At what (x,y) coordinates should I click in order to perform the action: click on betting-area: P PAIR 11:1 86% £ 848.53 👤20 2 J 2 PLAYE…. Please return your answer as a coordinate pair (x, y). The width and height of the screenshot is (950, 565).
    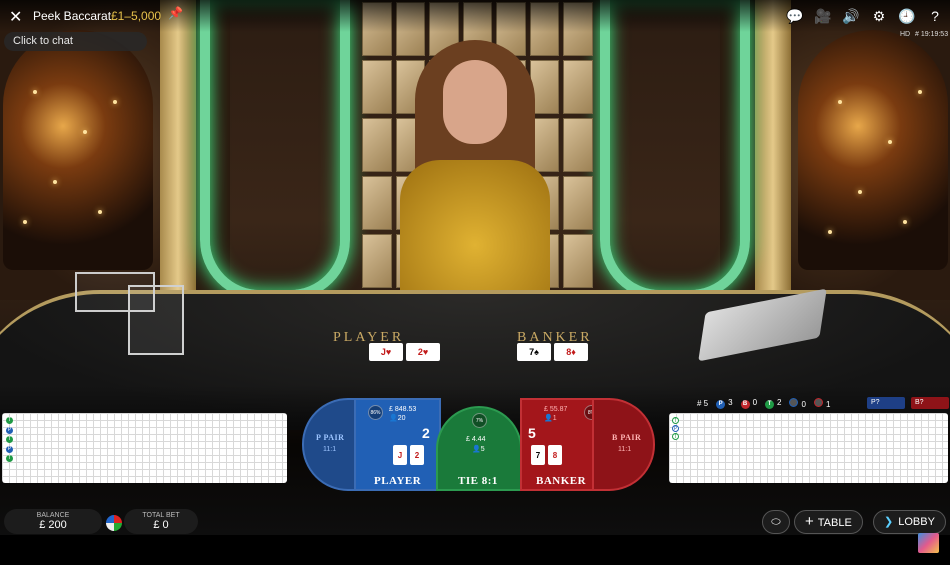
    Looking at the image, I should click on (478, 444).